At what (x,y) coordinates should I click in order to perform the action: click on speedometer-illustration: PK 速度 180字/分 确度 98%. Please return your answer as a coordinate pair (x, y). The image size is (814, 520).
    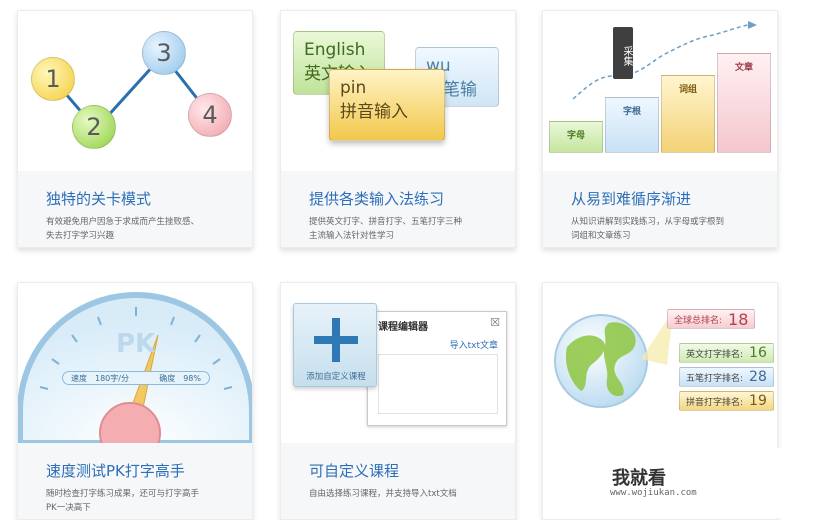
    Looking at the image, I should click on (135, 363).